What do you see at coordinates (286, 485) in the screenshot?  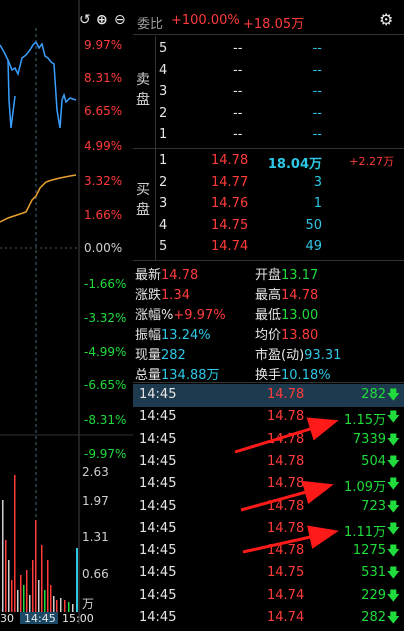 I see `annotation-arrows` at bounding box center [286, 485].